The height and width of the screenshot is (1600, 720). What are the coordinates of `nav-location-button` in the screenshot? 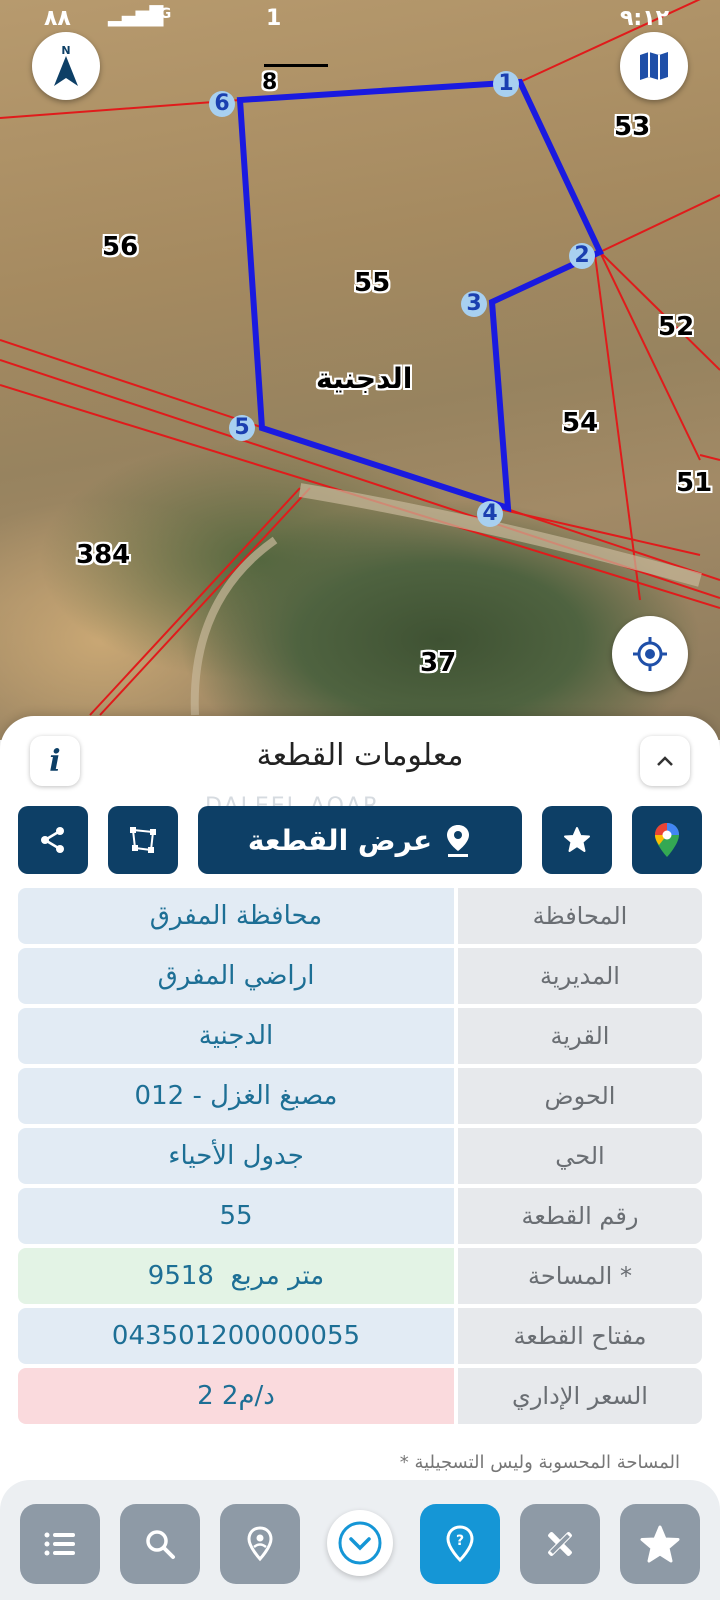 It's located at (260, 1544).